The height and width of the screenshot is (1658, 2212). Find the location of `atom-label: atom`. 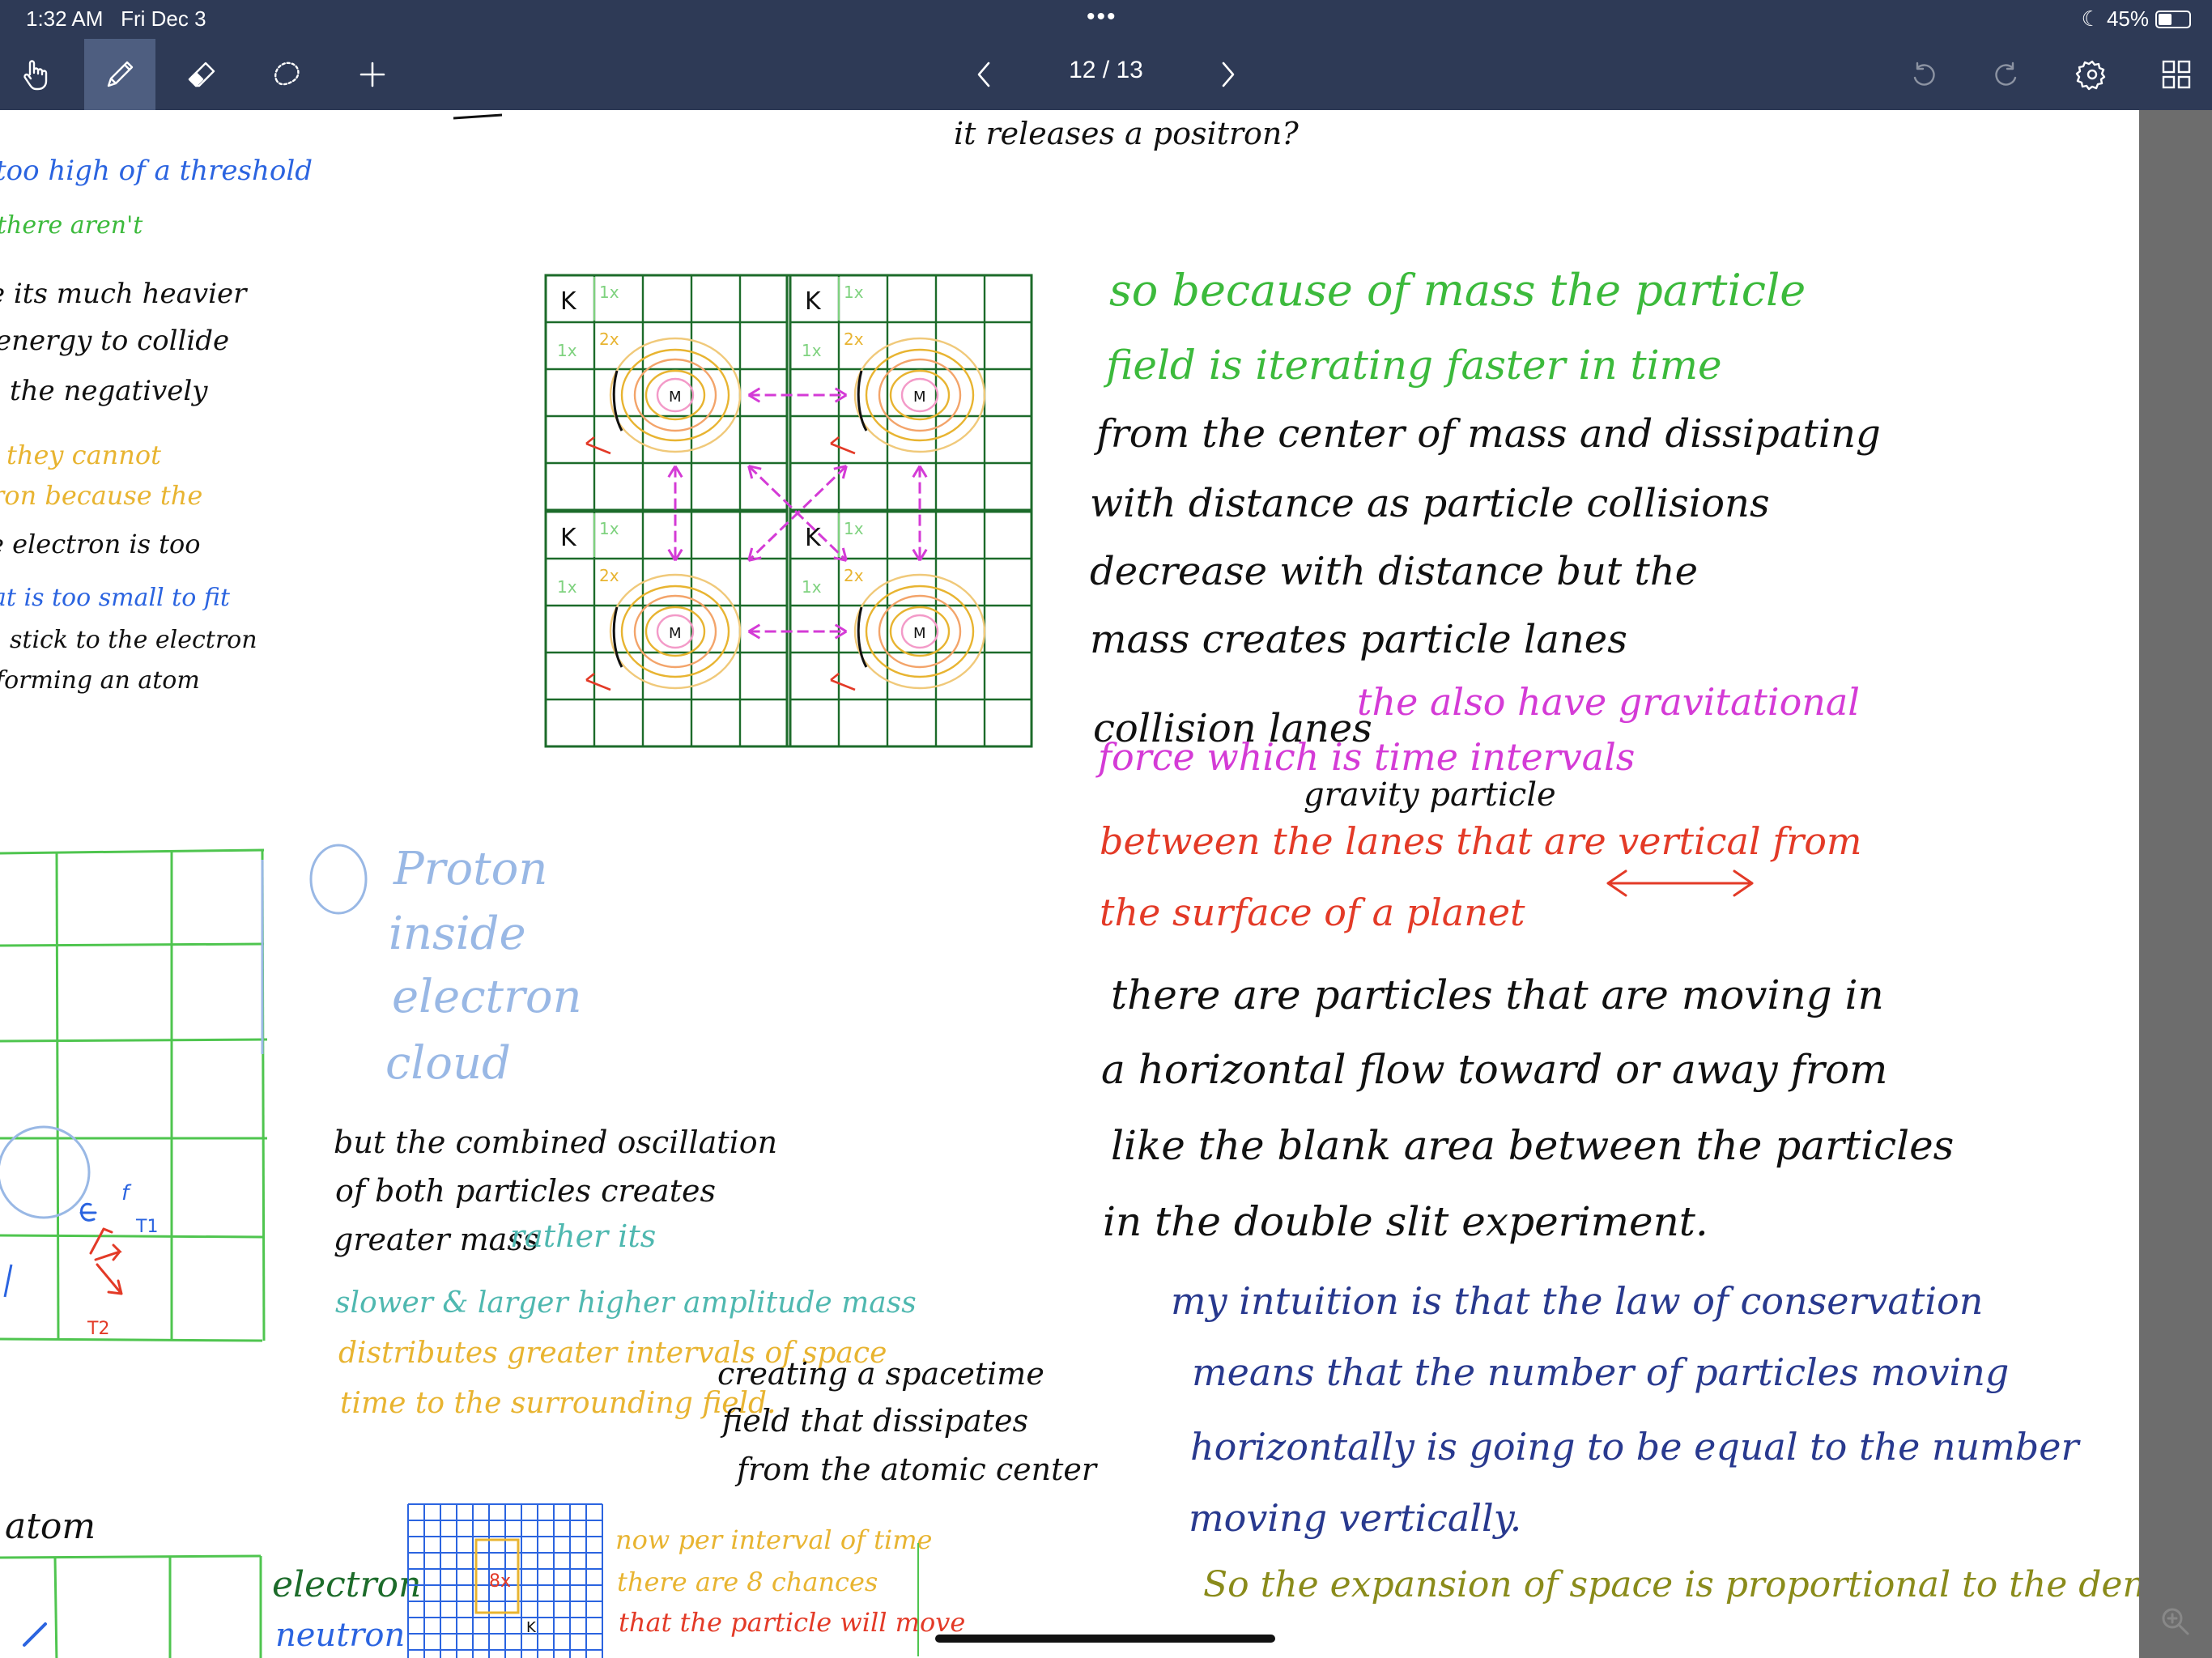

atom-label: atom is located at coordinates (50, 1526).